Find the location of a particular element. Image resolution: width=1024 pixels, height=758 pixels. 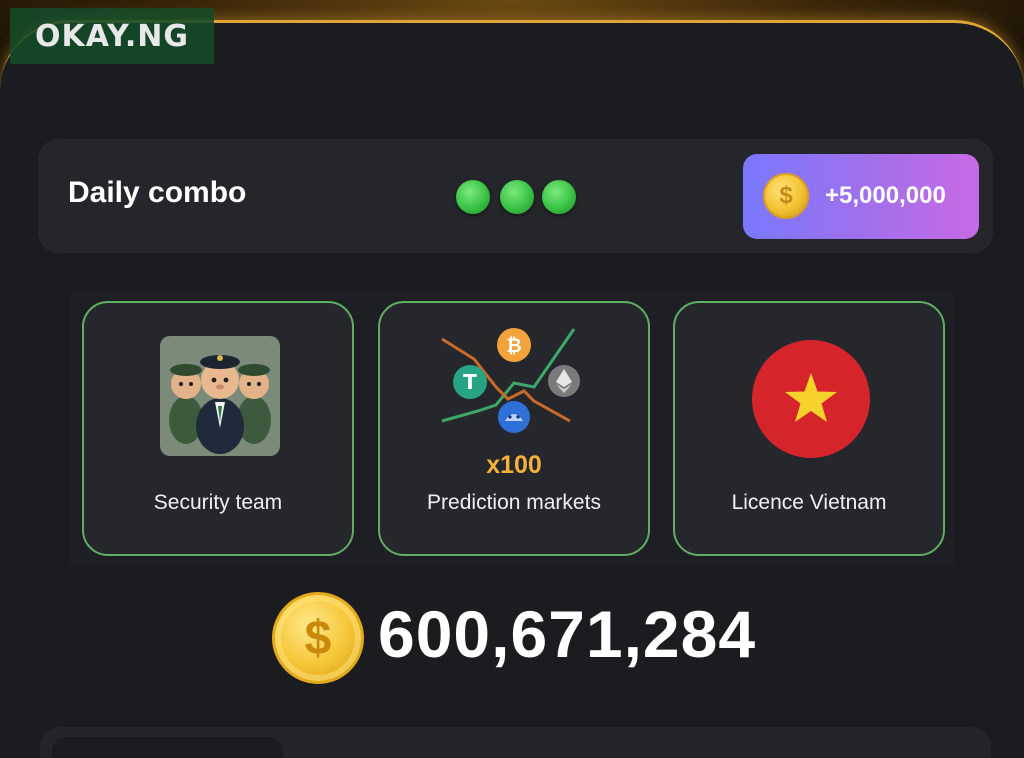

hamster-security-team-icon is located at coordinates (220, 396).